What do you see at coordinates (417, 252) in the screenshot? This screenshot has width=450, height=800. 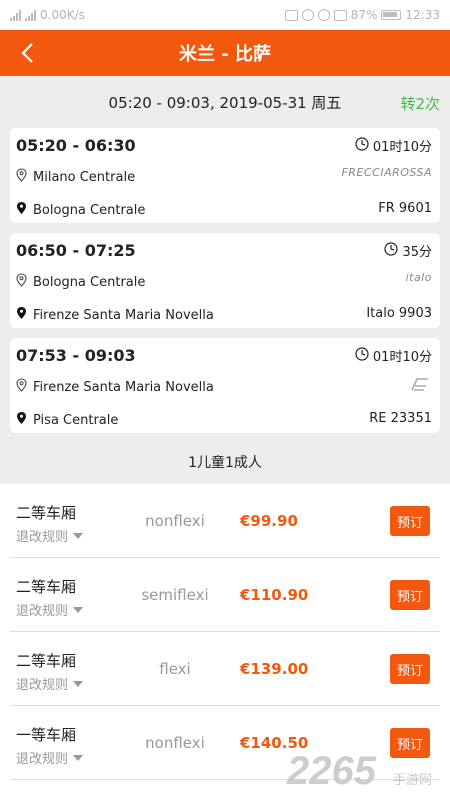 I see `leg-duration-text: 35分` at bounding box center [417, 252].